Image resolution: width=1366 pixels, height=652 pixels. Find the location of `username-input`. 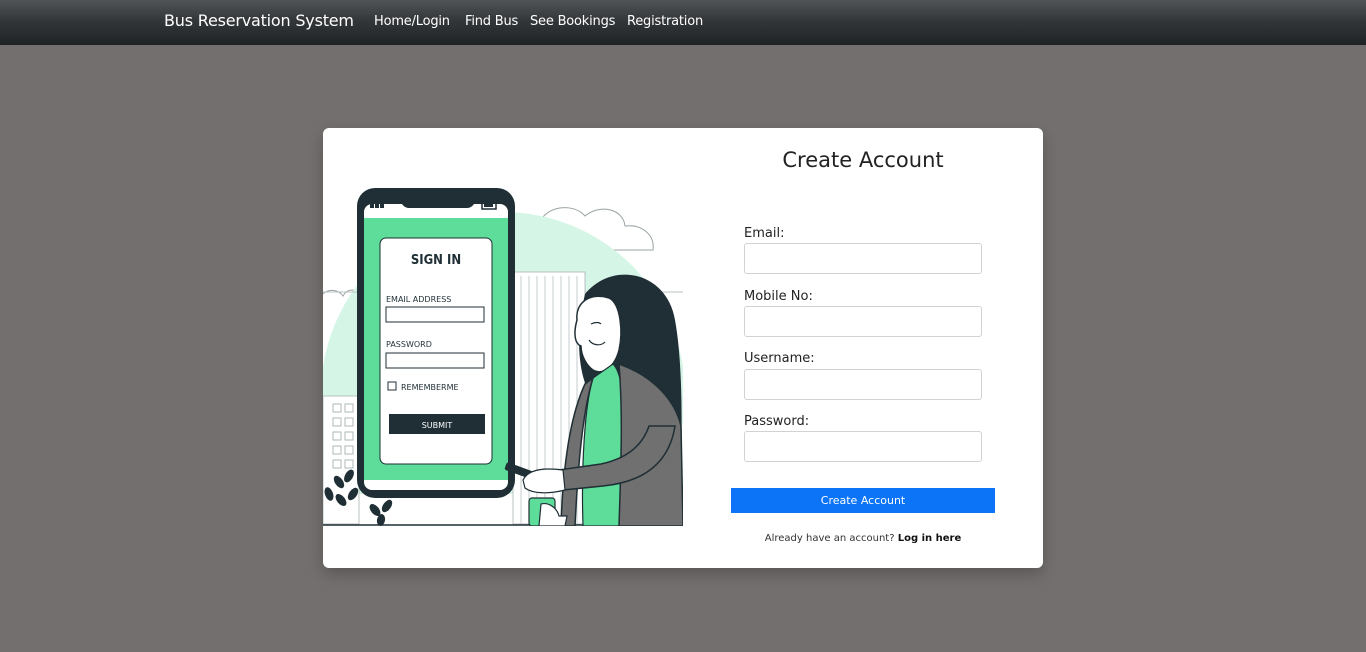

username-input is located at coordinates (863, 384).